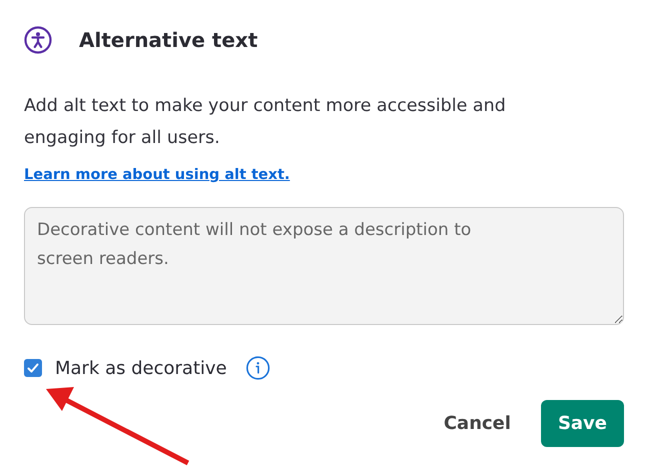 The width and height of the screenshot is (648, 470). What do you see at coordinates (168, 40) in the screenshot?
I see `dialog-title: Alternative text` at bounding box center [168, 40].